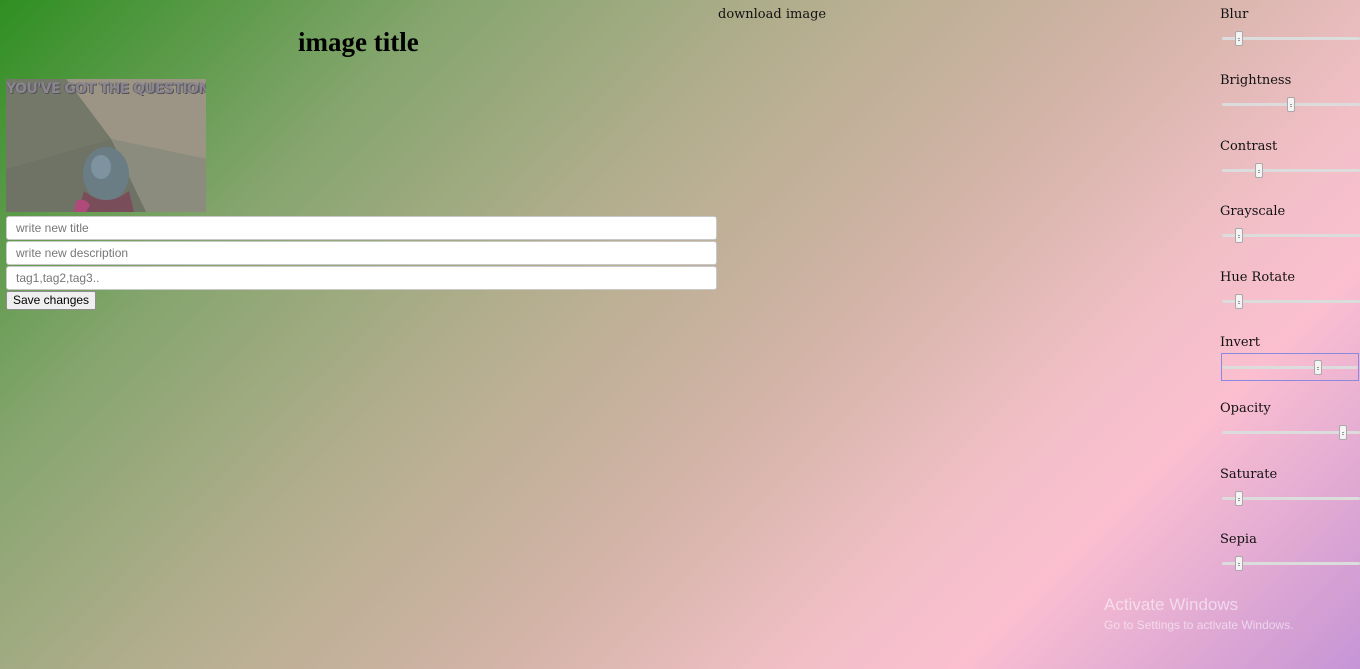  I want to click on brightness-slider, so click(1291, 105).